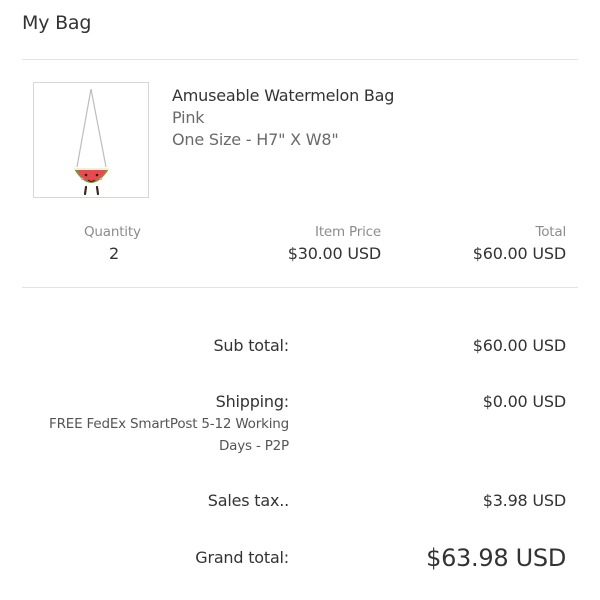  What do you see at coordinates (519, 253) in the screenshot?
I see `total-value: $60.00 USD` at bounding box center [519, 253].